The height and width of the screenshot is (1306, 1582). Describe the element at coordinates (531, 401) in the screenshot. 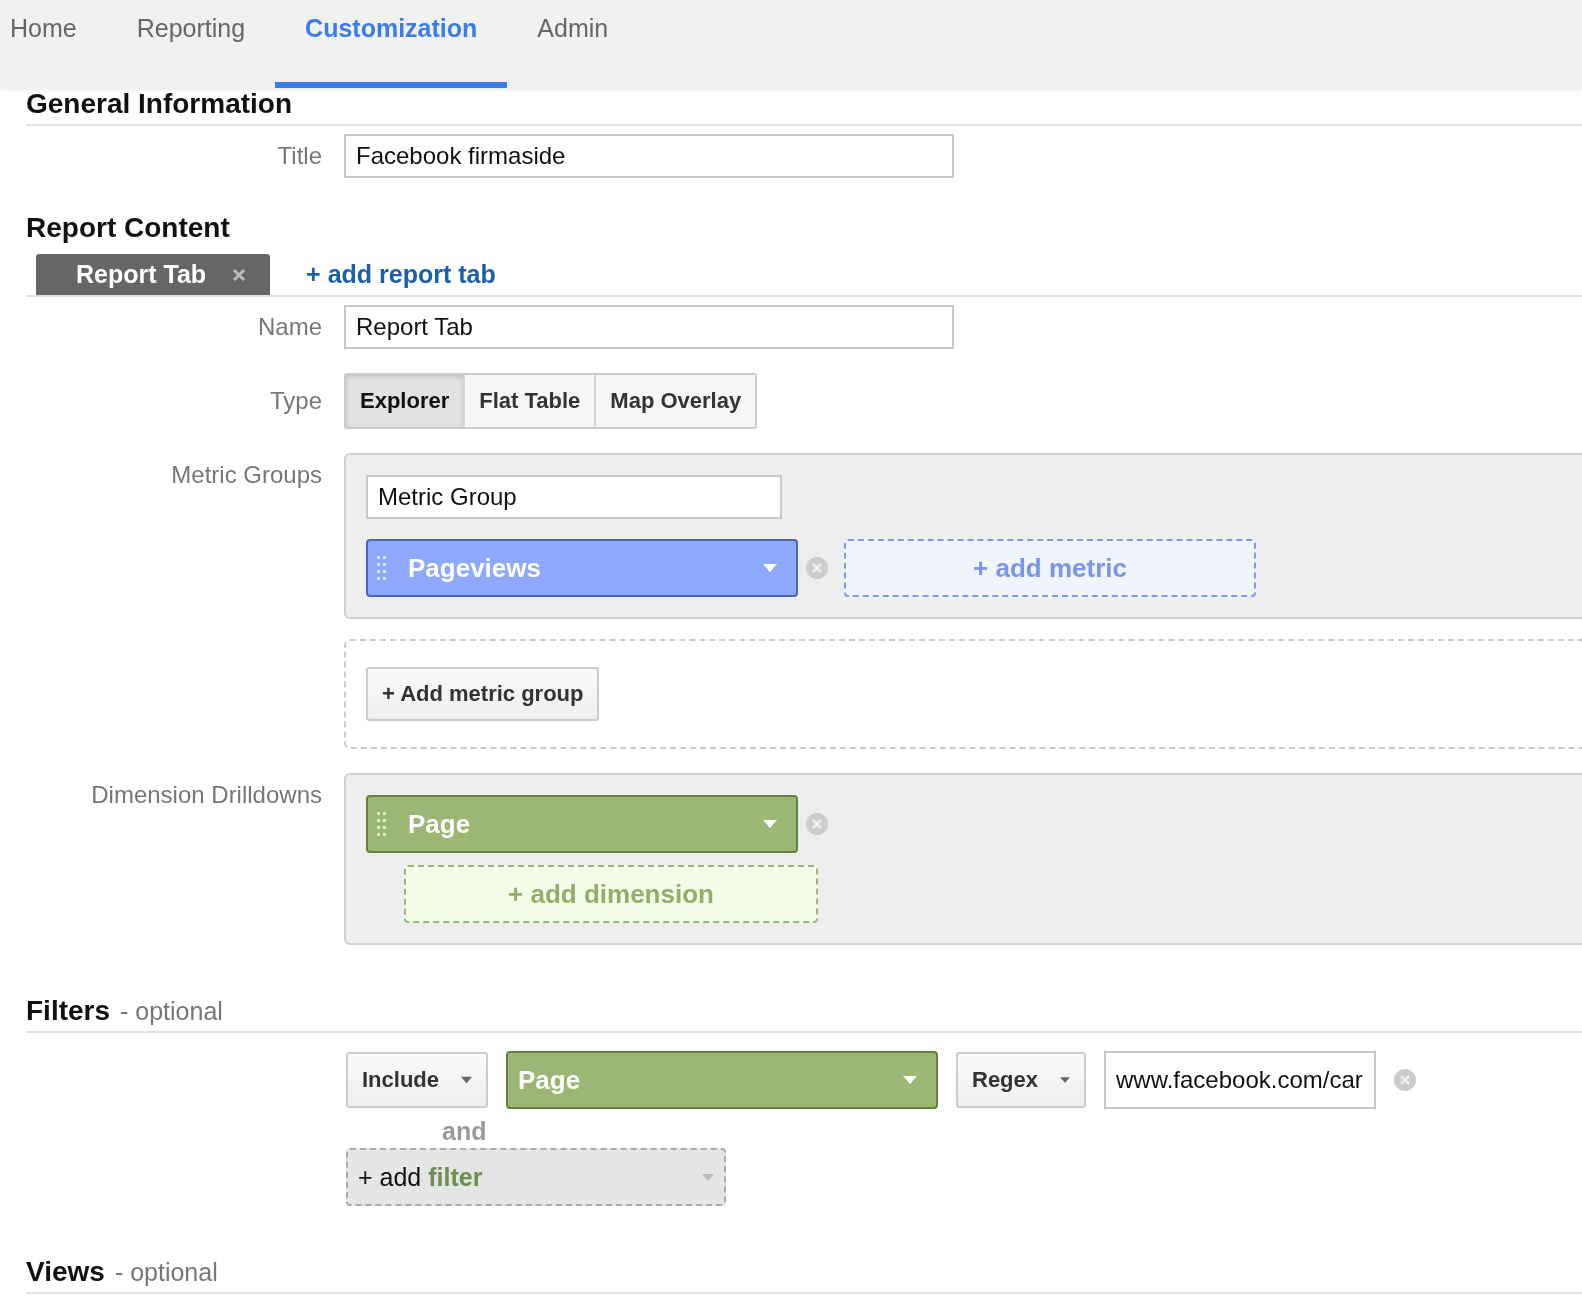

I see `type-option: Flat Table` at that location.